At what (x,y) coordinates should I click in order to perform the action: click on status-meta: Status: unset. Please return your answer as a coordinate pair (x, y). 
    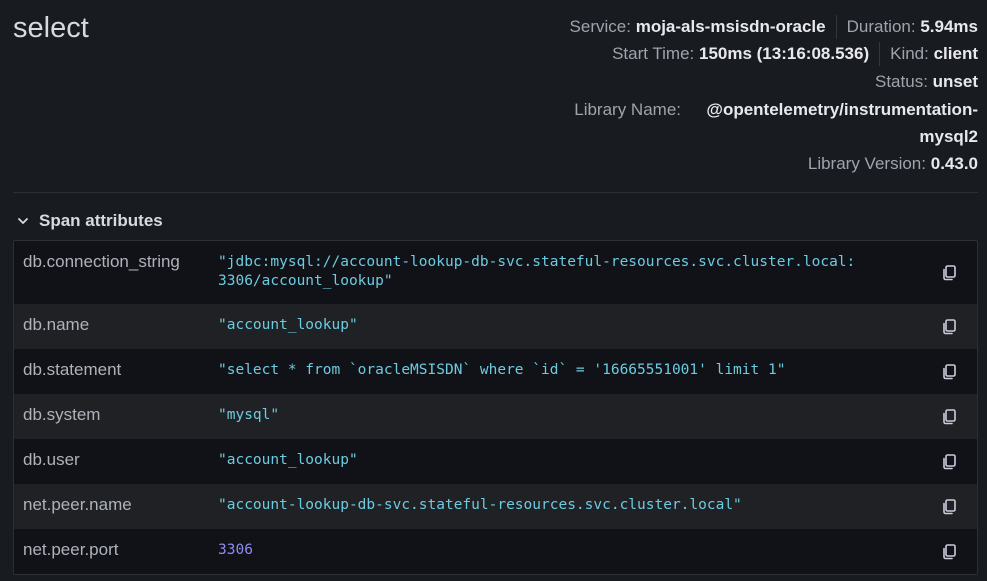
    Looking at the image, I should click on (926, 82).